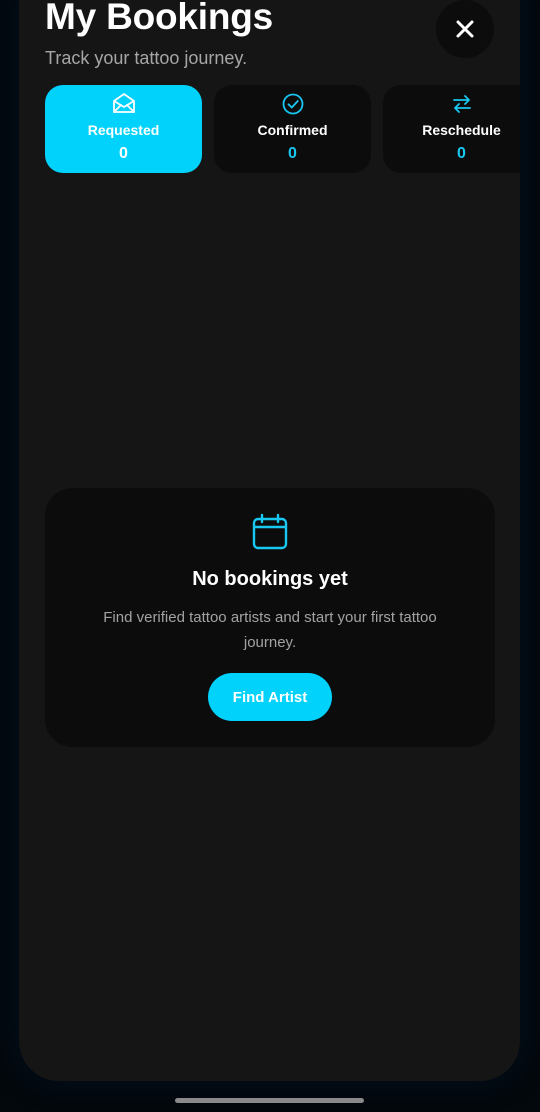  What do you see at coordinates (270, 531) in the screenshot?
I see `calendar-icon` at bounding box center [270, 531].